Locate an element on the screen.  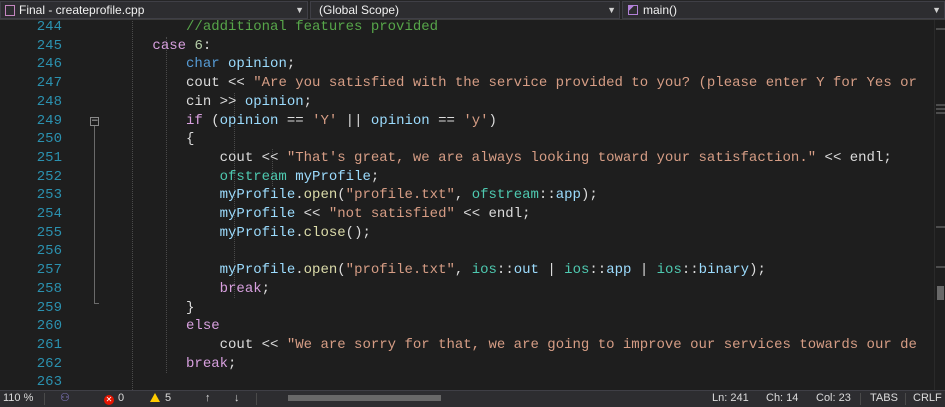
code-token: ofstream is located at coordinates (505, 195).